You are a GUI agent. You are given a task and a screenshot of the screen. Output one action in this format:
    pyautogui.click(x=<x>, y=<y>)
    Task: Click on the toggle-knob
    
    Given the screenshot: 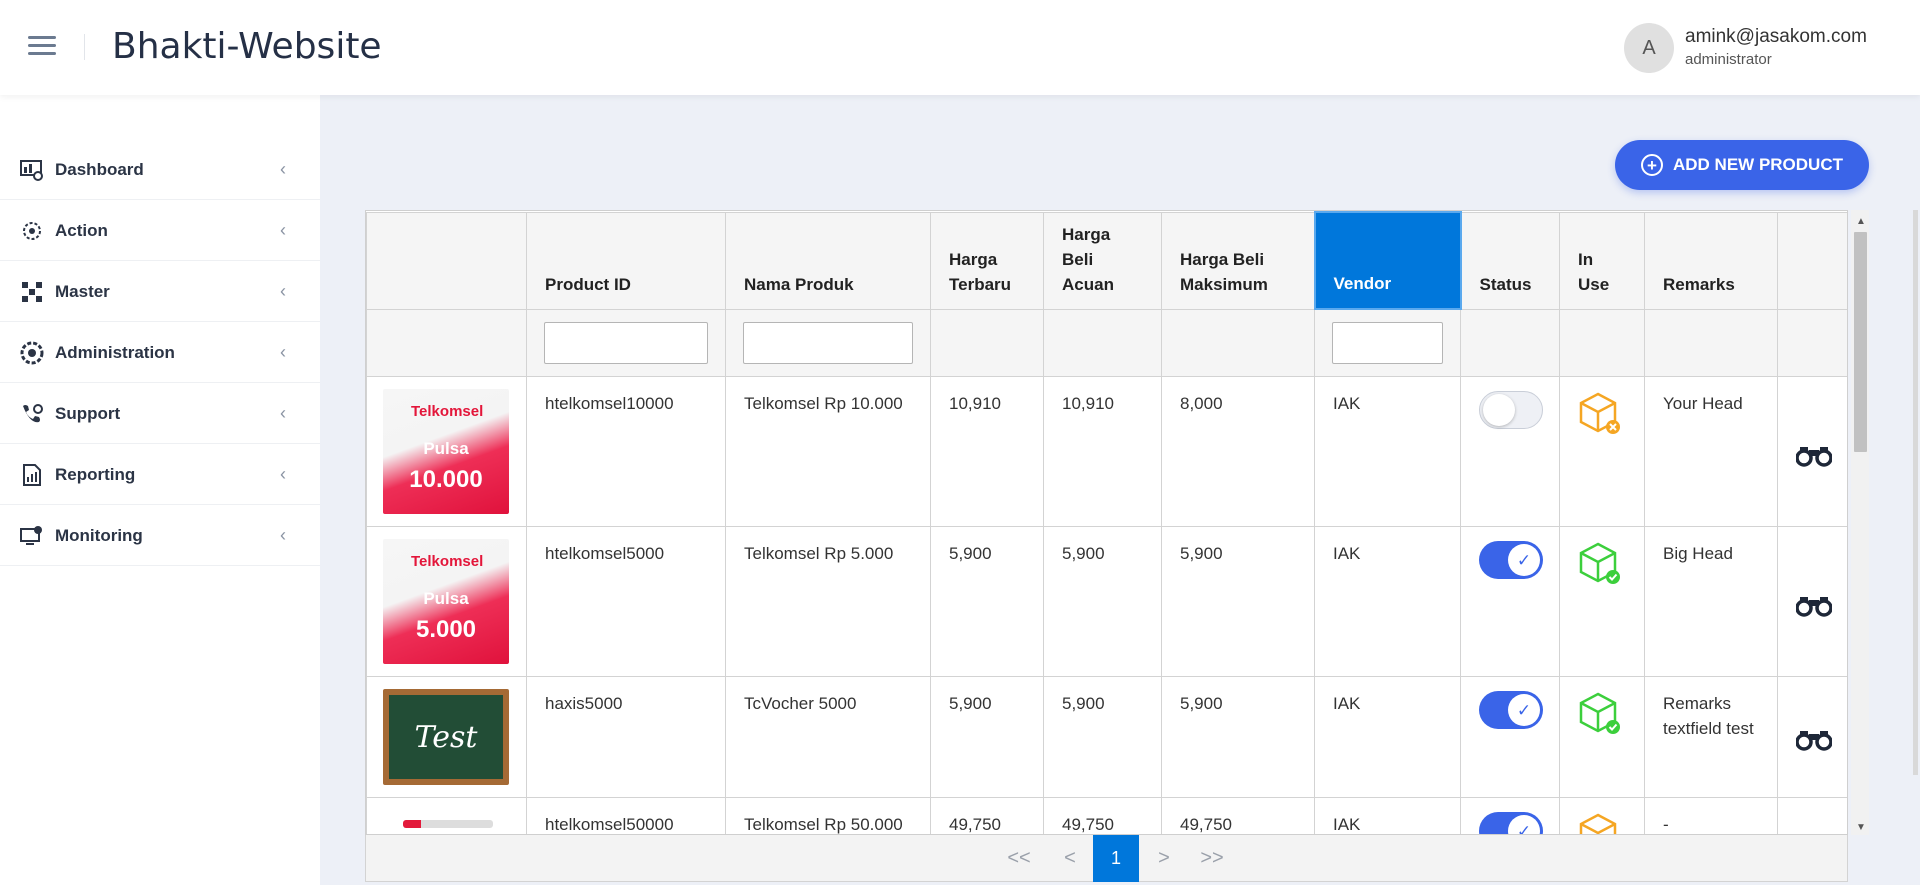 What is the action you would take?
    pyautogui.click(x=1499, y=410)
    